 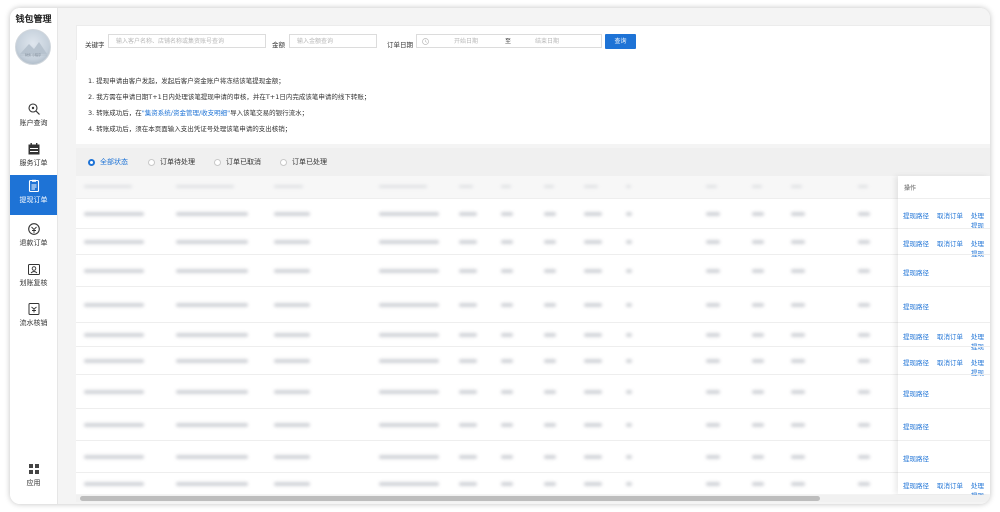 I want to click on horizontal-scrollbar-thumb, so click(x=450, y=498).